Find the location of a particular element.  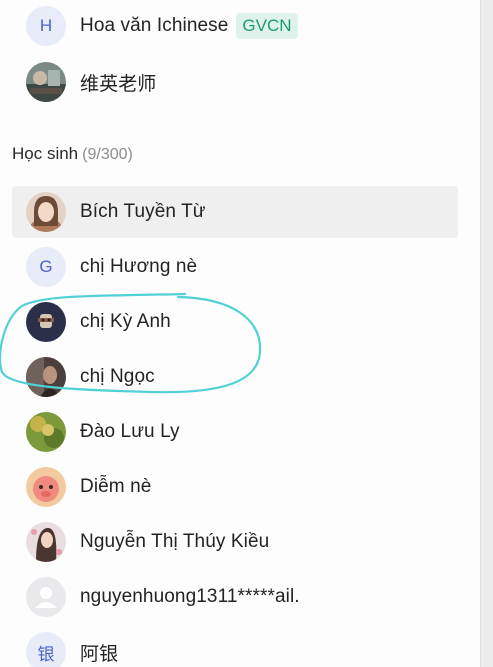

member-name: 阿银 is located at coordinates (99, 654).